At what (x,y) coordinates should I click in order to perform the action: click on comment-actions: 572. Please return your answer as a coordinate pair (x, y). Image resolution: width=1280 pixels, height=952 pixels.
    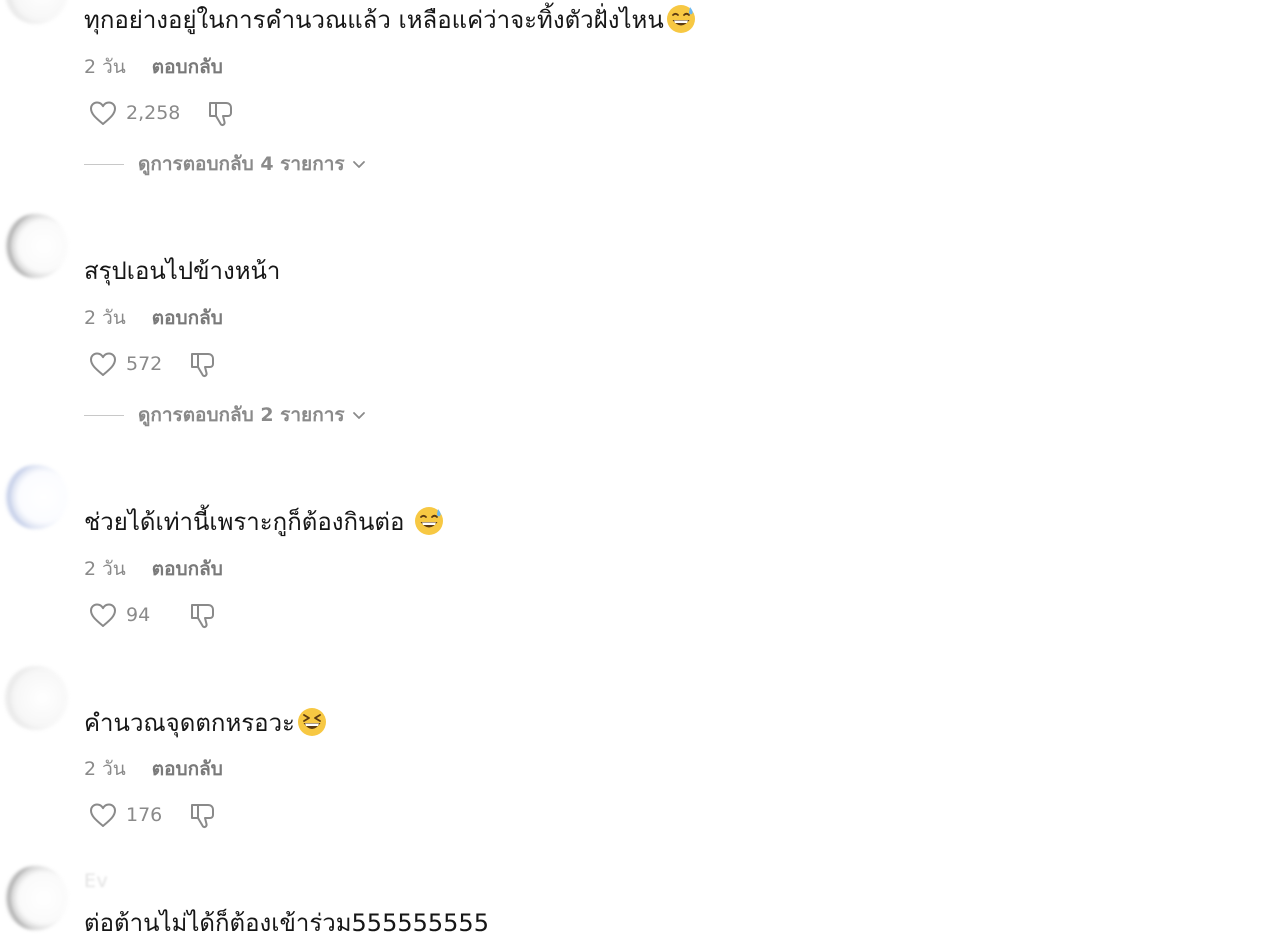
    Looking at the image, I should click on (153, 364).